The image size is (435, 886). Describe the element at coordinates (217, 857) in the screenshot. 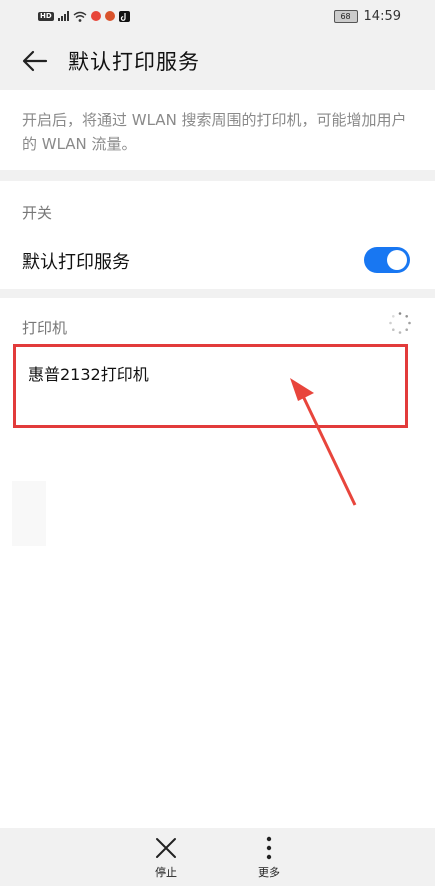

I see `bottom-action-bar: 停止 更多` at that location.